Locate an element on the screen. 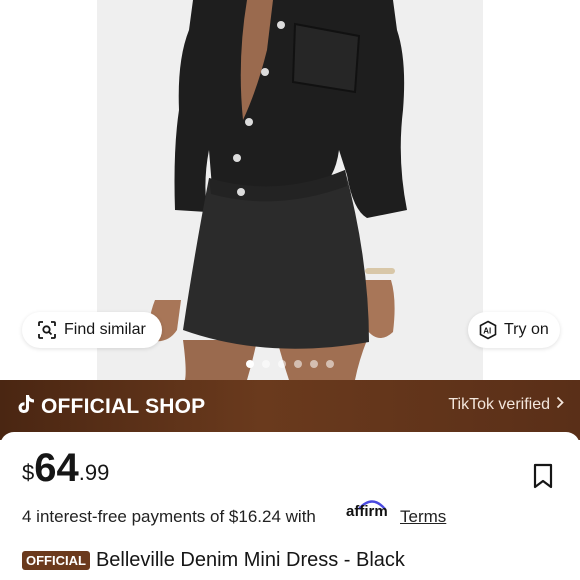  carousel-indicator is located at coordinates (290, 364).